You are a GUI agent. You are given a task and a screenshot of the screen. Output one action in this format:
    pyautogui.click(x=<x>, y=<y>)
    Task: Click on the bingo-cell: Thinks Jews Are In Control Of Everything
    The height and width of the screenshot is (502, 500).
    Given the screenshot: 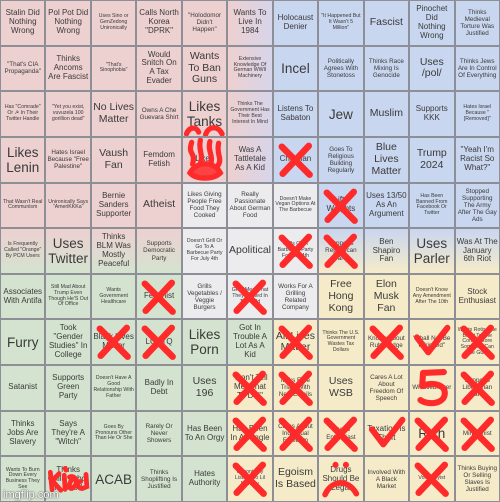 What is the action you would take?
    pyautogui.click(x=477, y=68)
    